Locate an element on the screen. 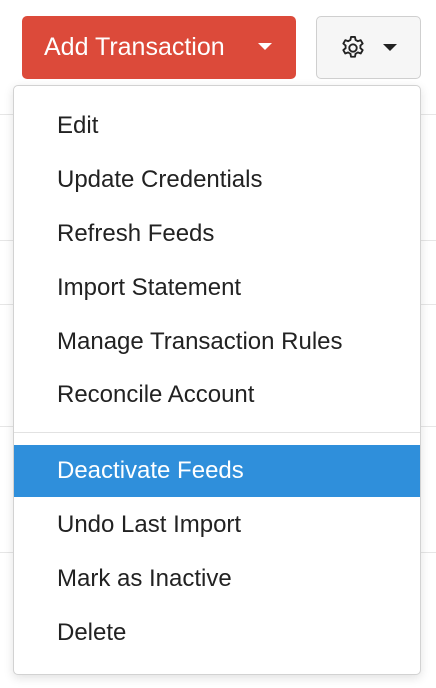 This screenshot has height=688, width=436. menu-item-reconcile-account: Reconcile Account is located at coordinates (217, 395).